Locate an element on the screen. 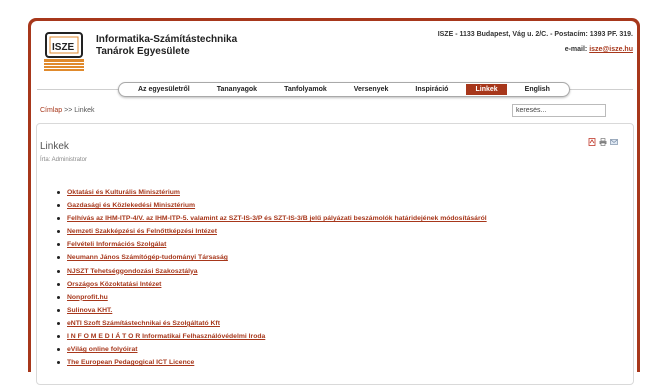 Image resolution: width=649 pixels, height=385 pixels. link-epict: The European Pedagogical ICT Licence is located at coordinates (130, 362).